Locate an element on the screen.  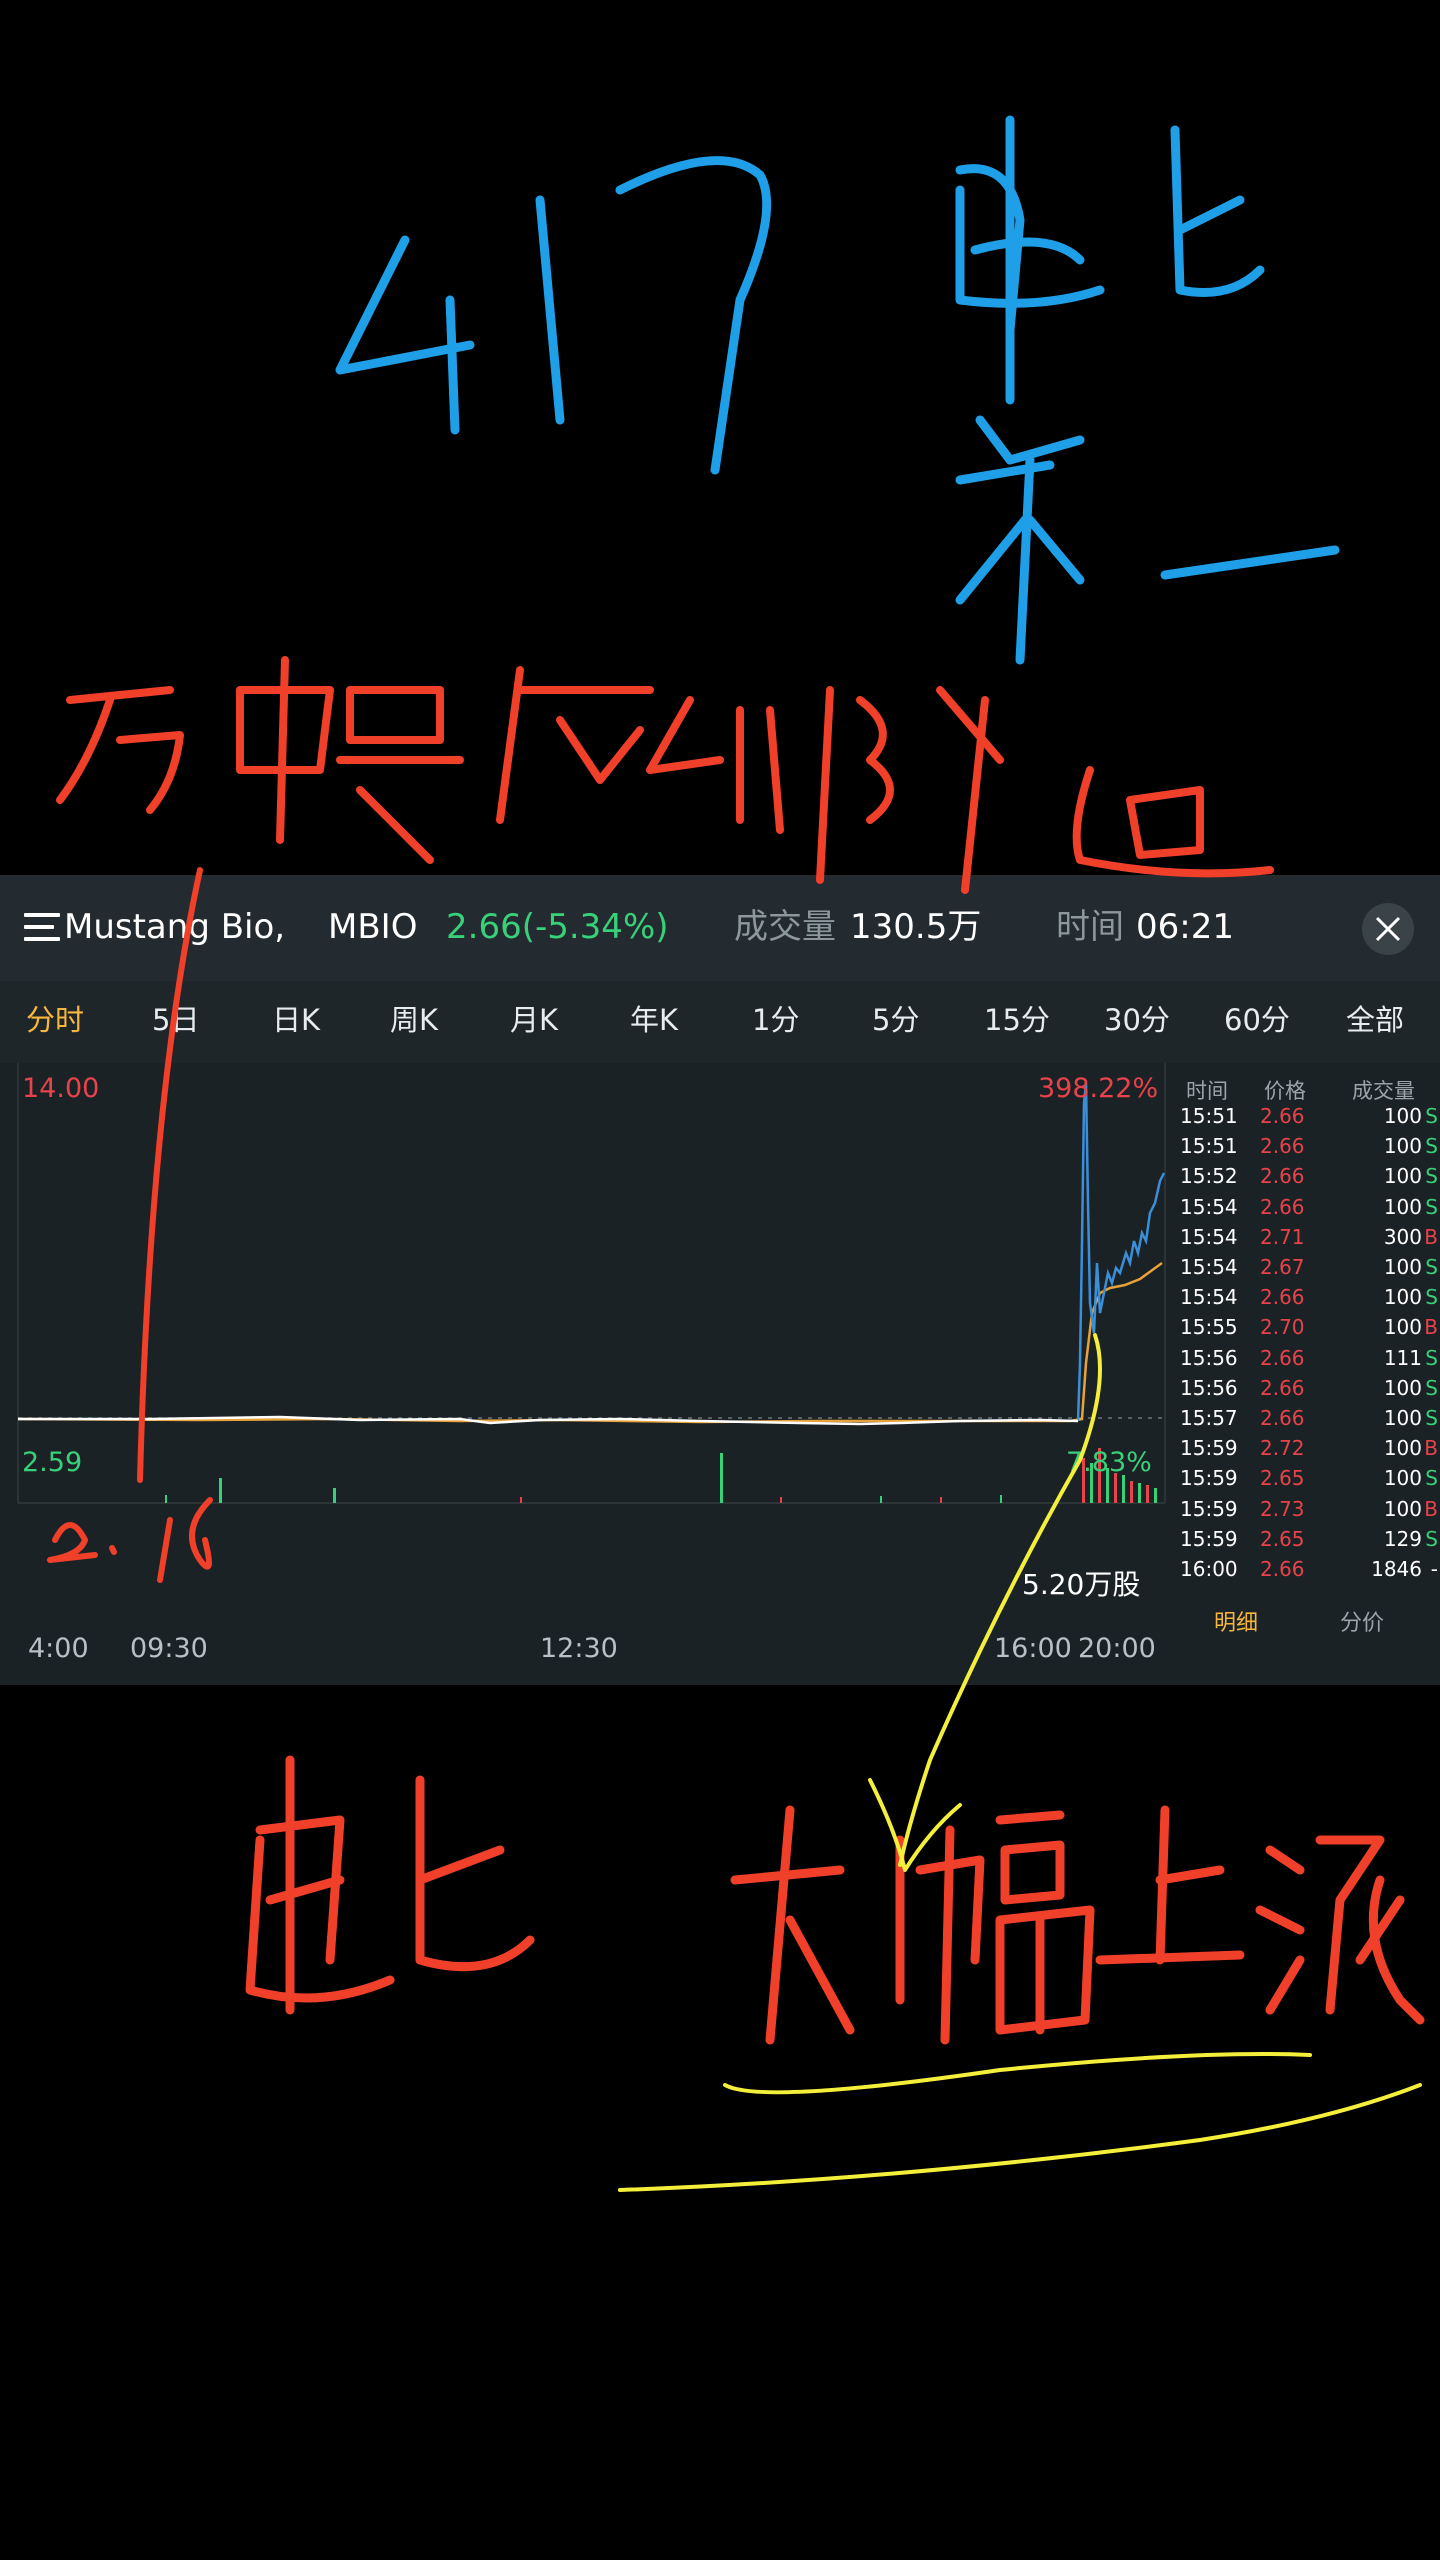
annotation-blue-week-first is located at coordinates (1147, 390).